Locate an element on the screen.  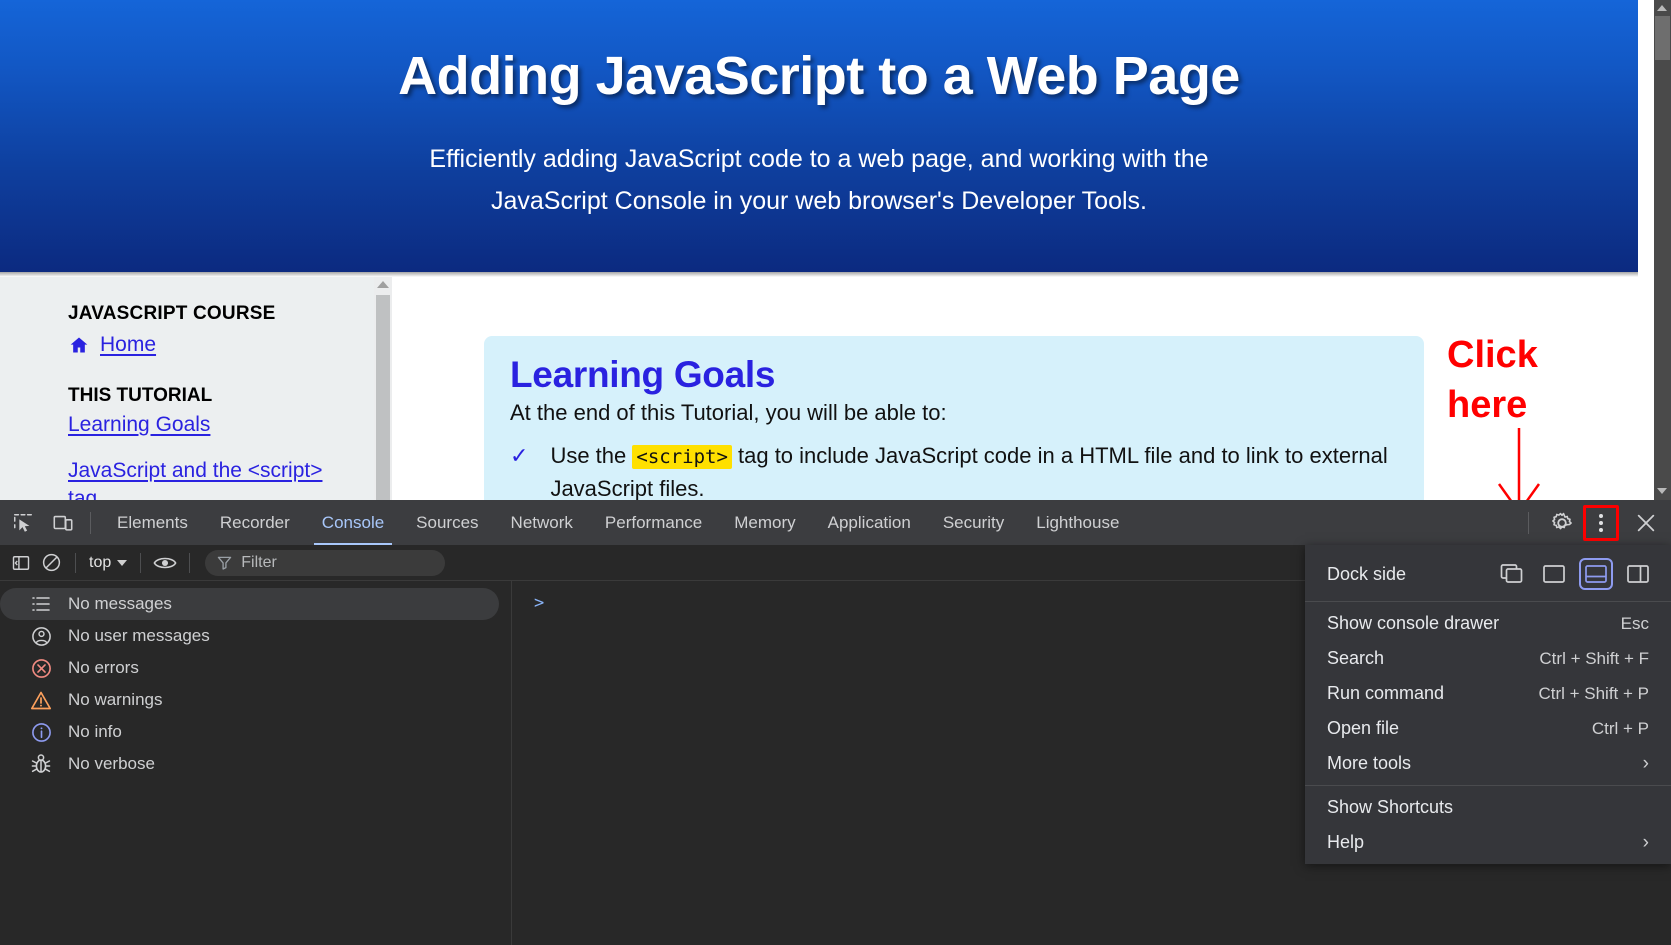
sidebar-item-learning-goals: Learning Goals is located at coordinates (208, 425).